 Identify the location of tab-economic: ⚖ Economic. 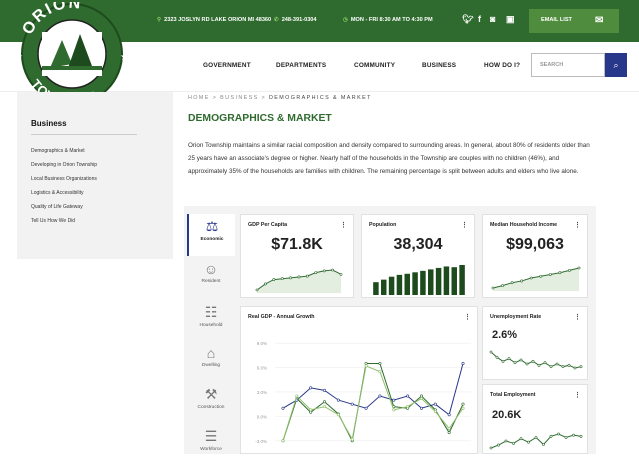
(211, 235).